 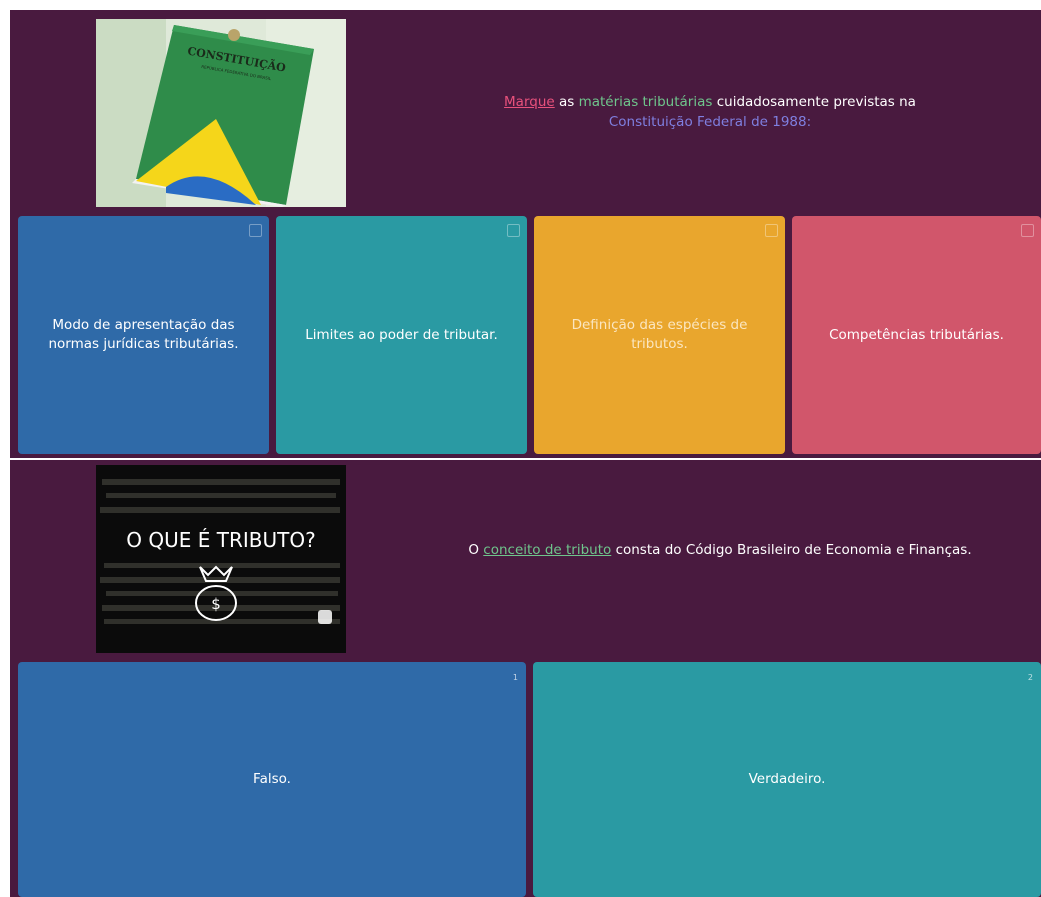 I want to click on answer-card-3: Definição das espécies de tributos., so click(x=659, y=335).